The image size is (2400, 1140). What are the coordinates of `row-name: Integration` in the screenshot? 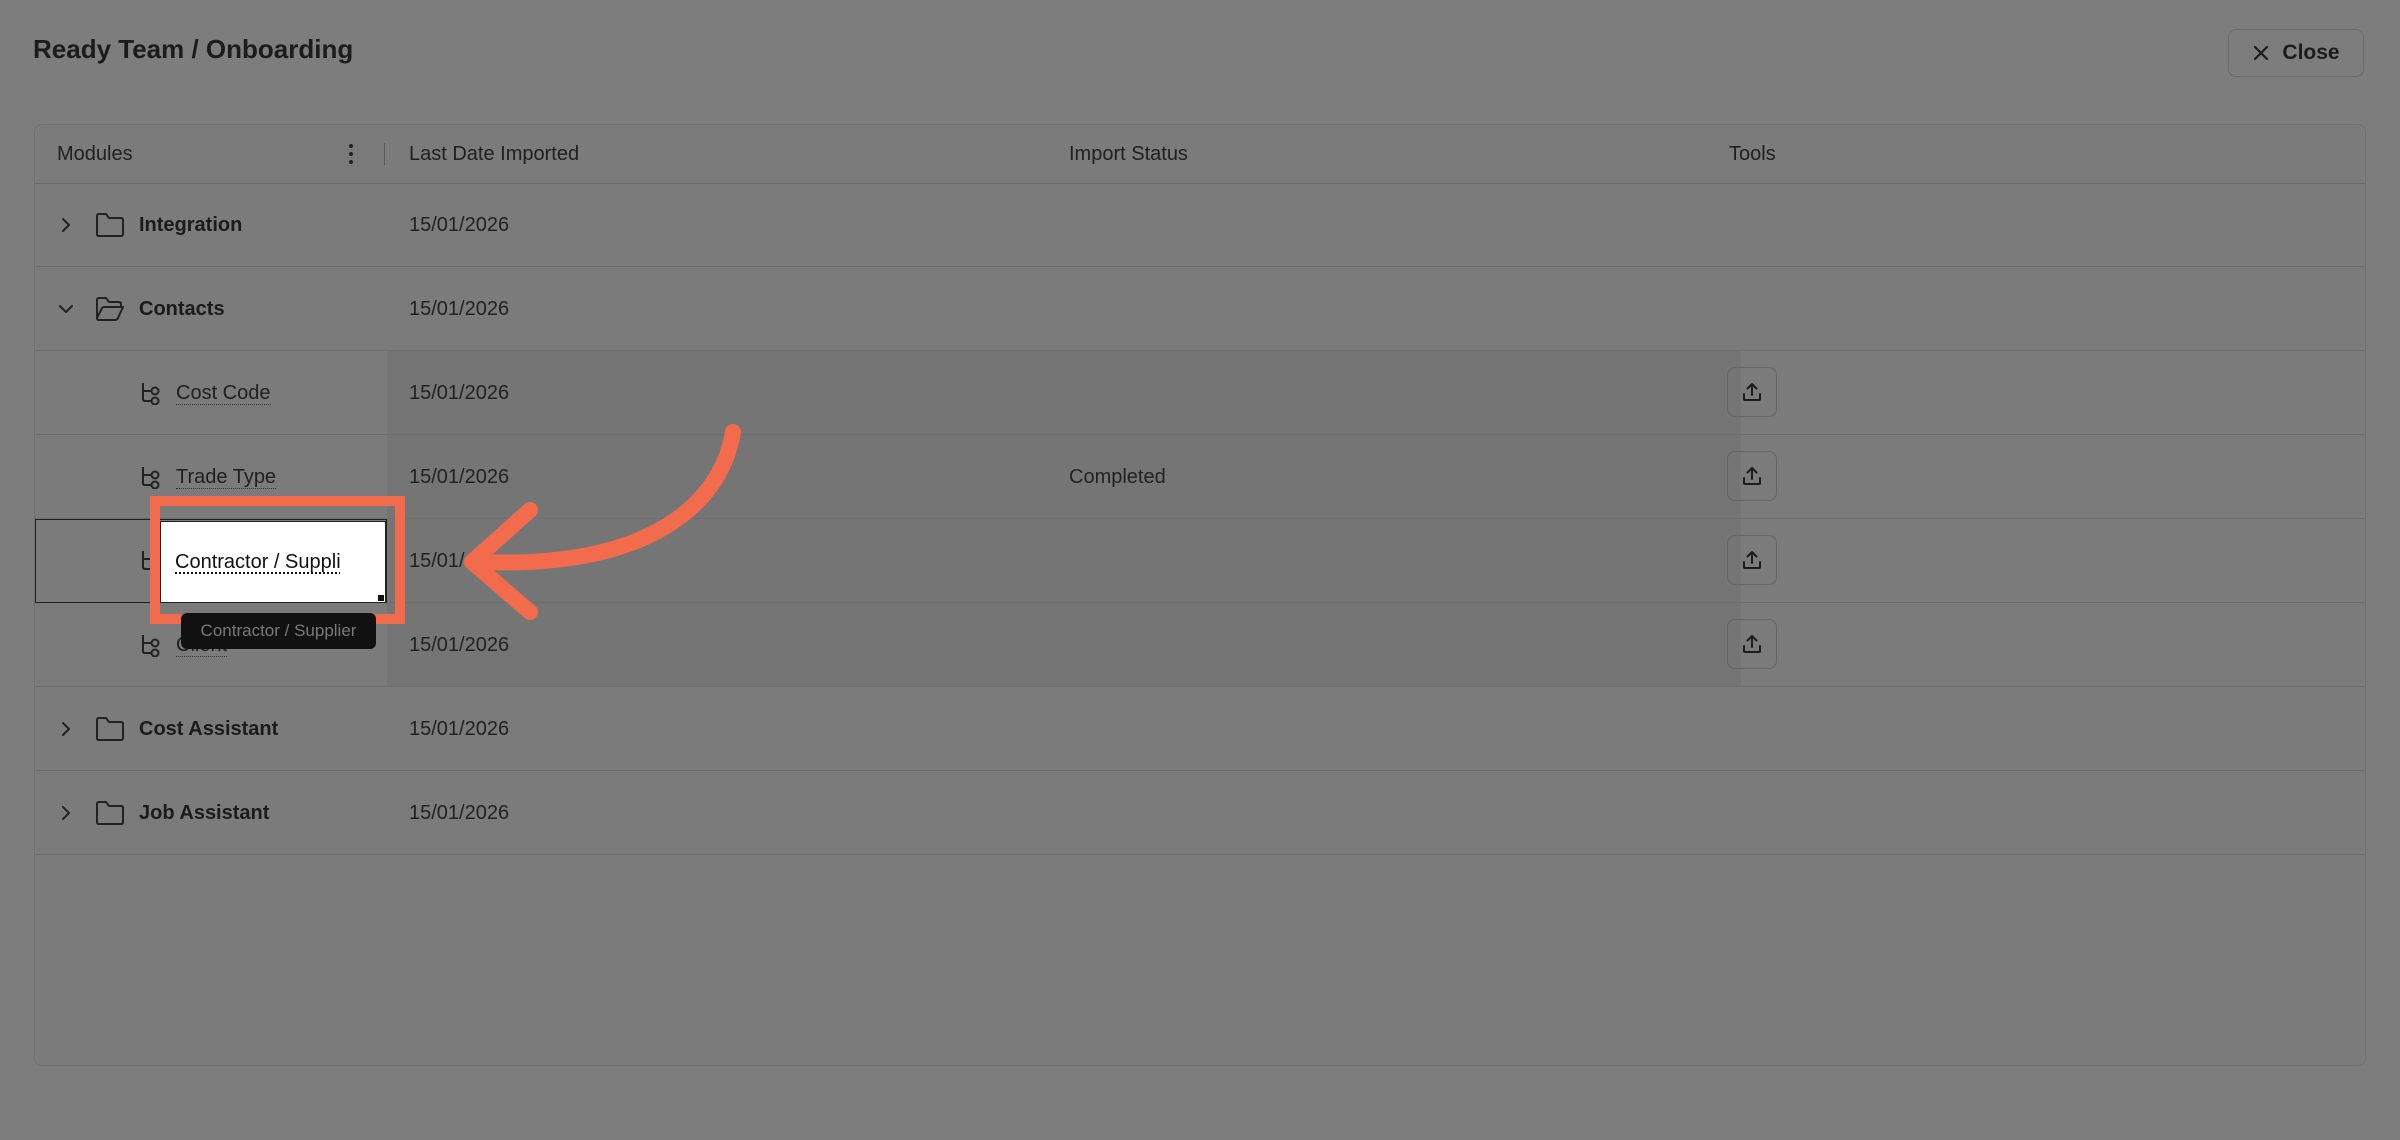 It's located at (190, 225).